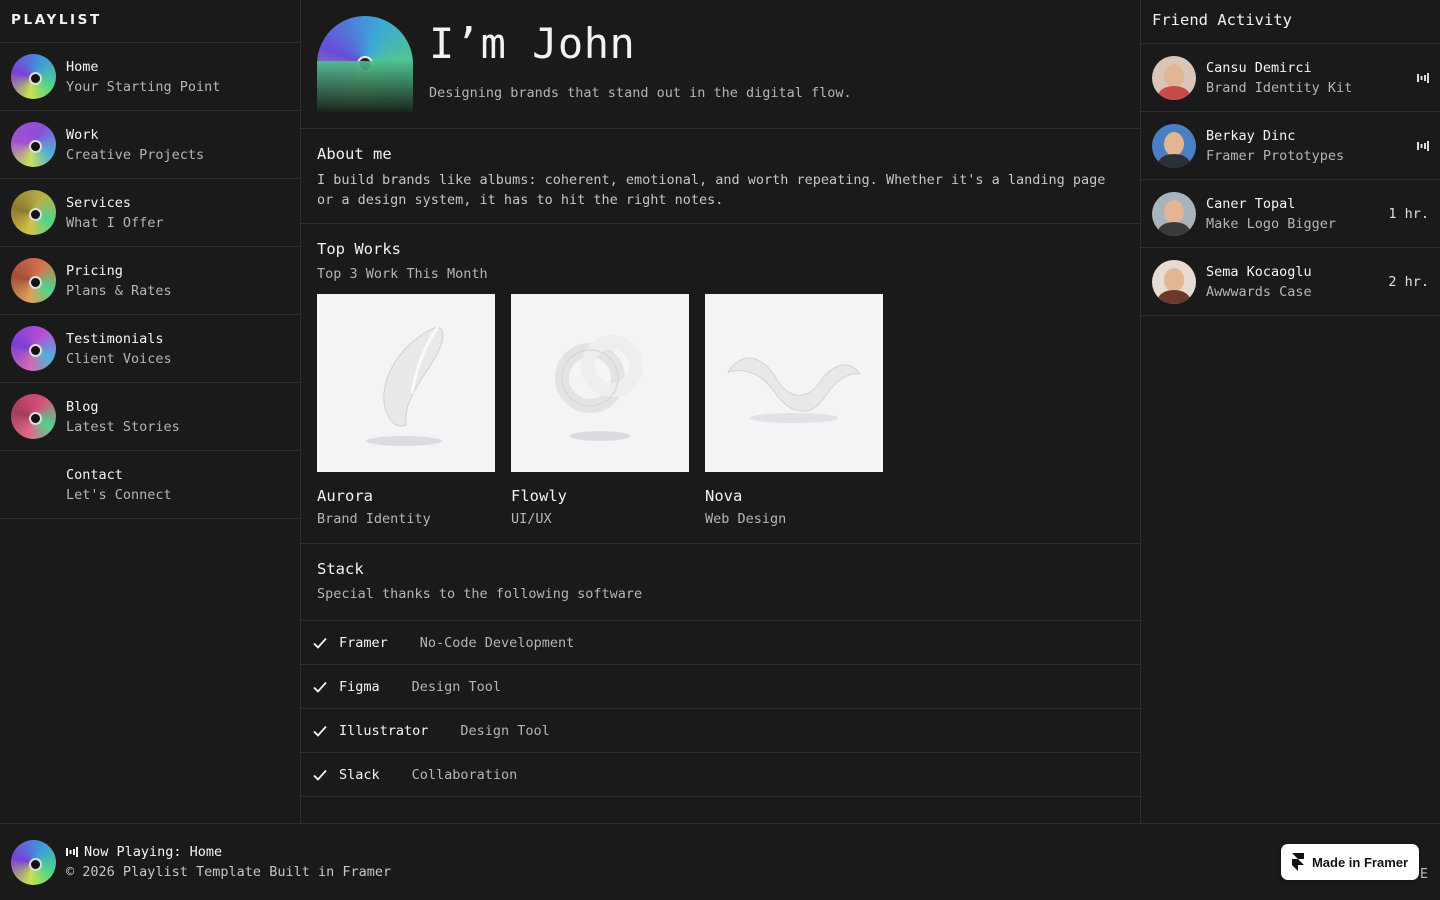  What do you see at coordinates (1408, 213) in the screenshot?
I see `friend-last-active: 1 hr.` at bounding box center [1408, 213].